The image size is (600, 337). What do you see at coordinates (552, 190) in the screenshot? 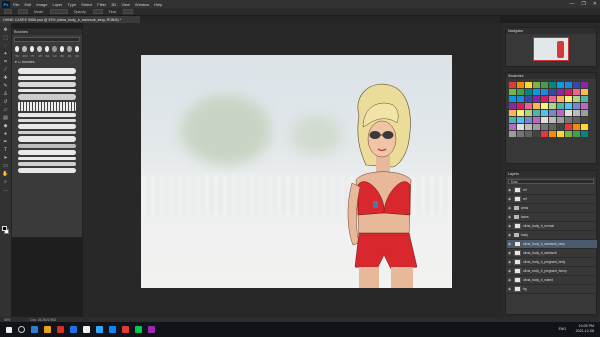
I see `layer-row: ◉ ref` at bounding box center [552, 190].